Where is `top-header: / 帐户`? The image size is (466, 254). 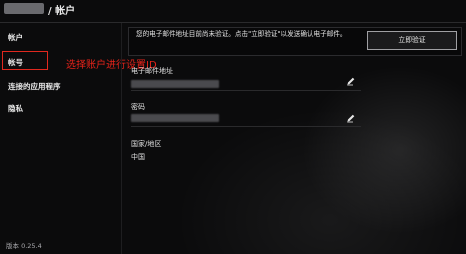
top-header: / 帐户 is located at coordinates (233, 11).